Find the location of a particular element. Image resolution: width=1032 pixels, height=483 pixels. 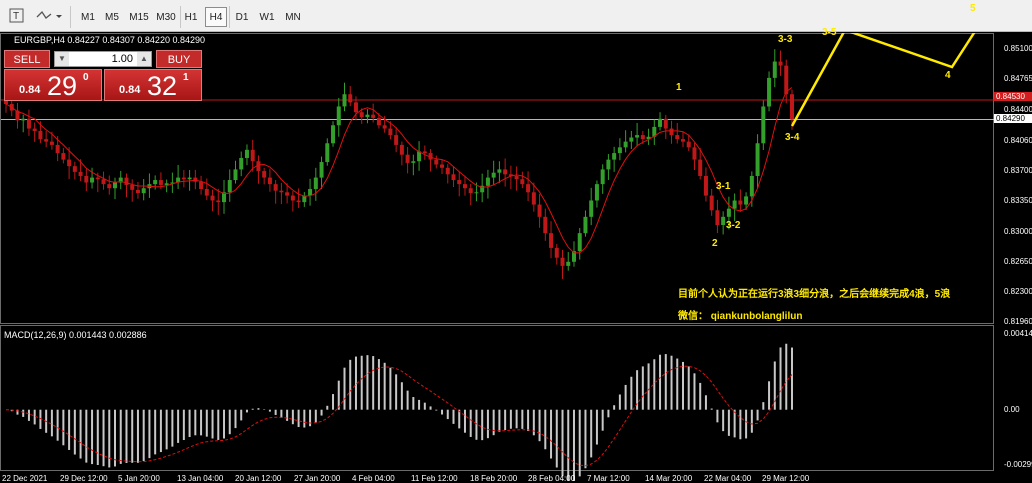

shapes-icon is located at coordinates (49, 16).